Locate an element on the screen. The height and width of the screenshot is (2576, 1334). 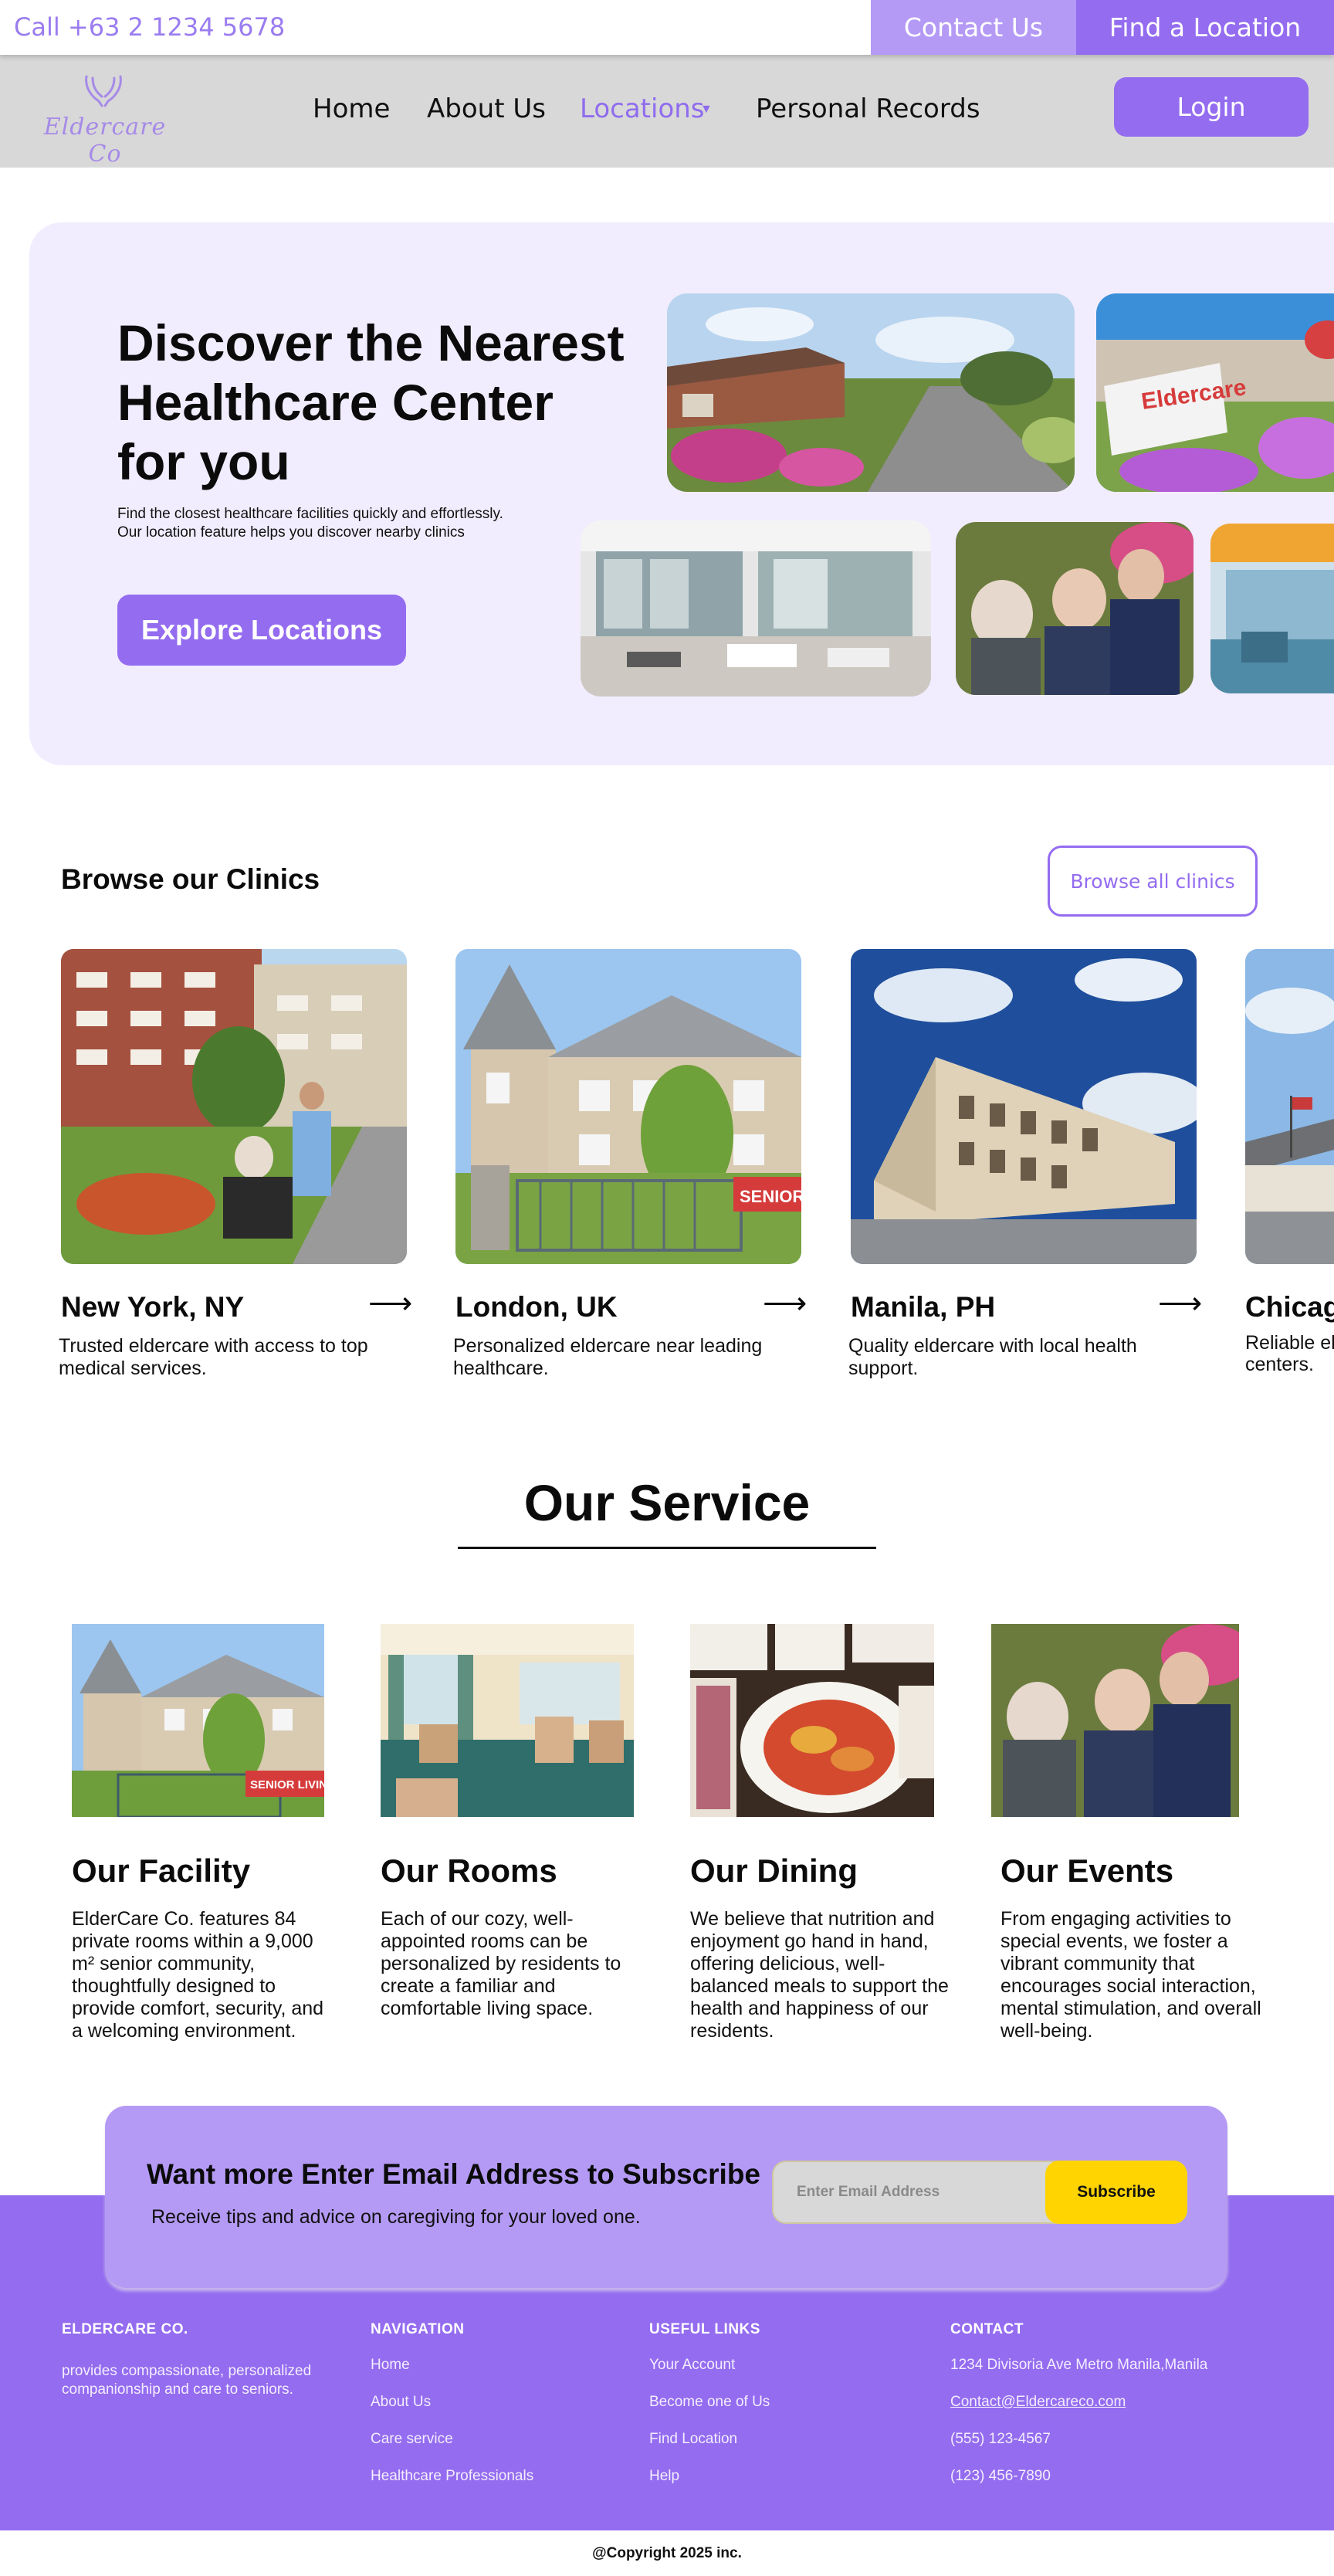
service-name: Our Dining is located at coordinates (774, 1870).